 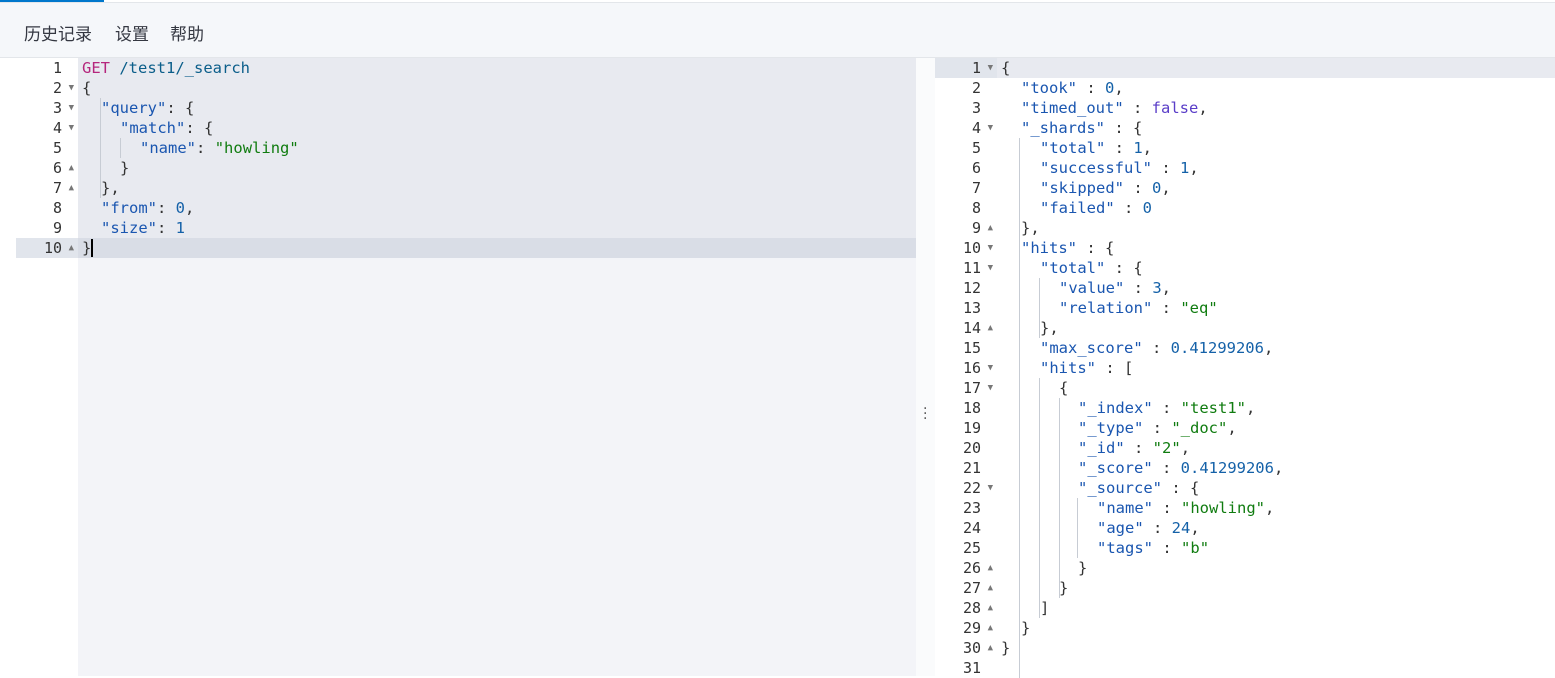 What do you see at coordinates (971, 448) in the screenshot?
I see `line-number: 20` at bounding box center [971, 448].